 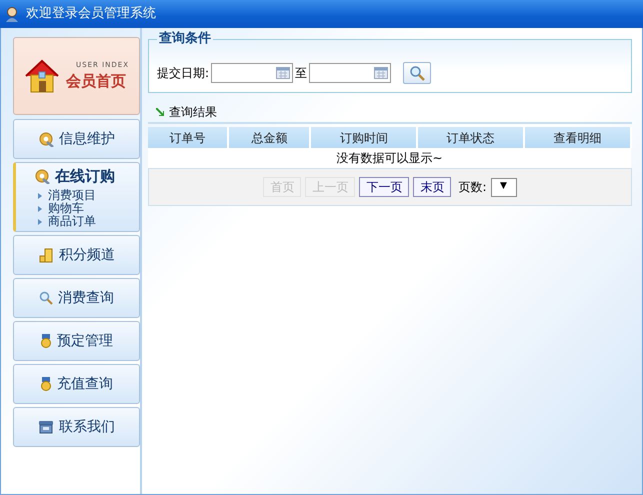 I want to click on submenu-item: 消费项目, so click(x=77, y=195).